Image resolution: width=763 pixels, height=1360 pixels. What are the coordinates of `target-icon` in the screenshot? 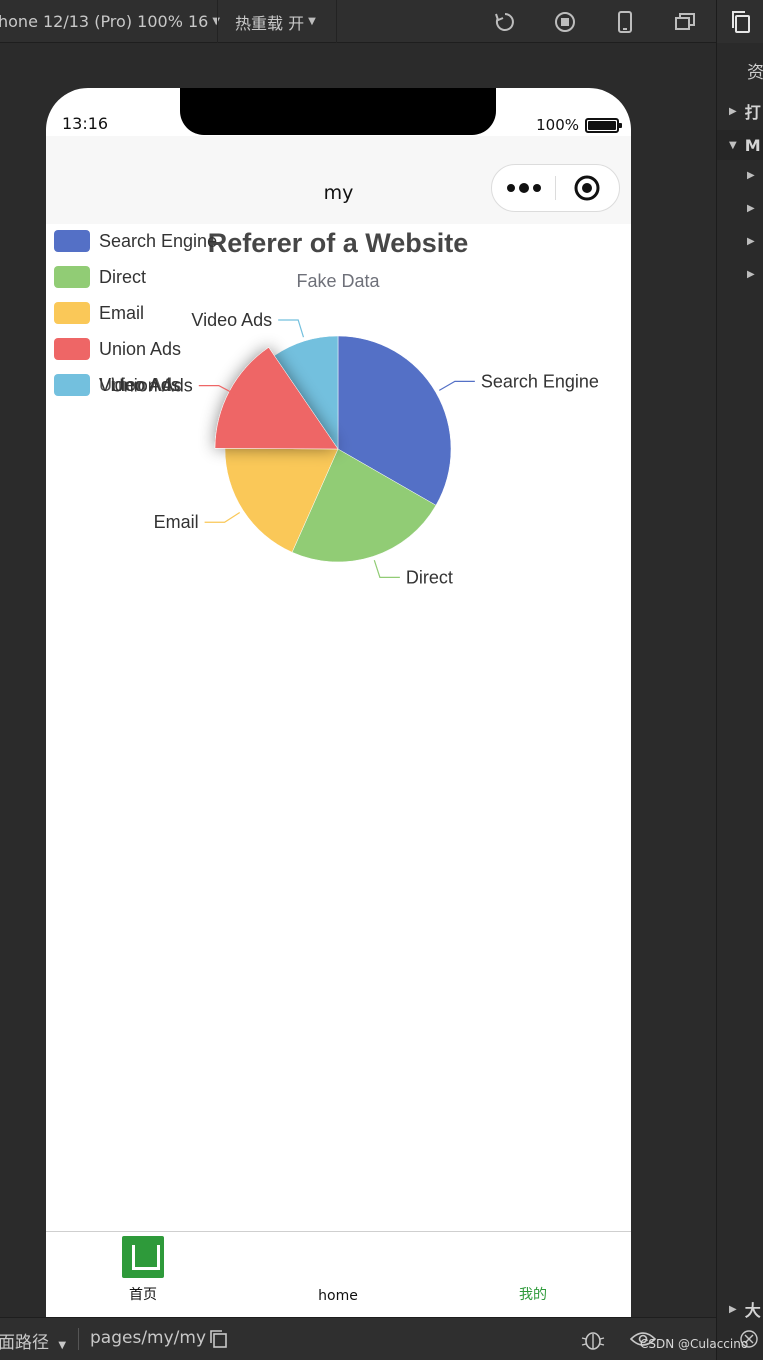 It's located at (587, 188).